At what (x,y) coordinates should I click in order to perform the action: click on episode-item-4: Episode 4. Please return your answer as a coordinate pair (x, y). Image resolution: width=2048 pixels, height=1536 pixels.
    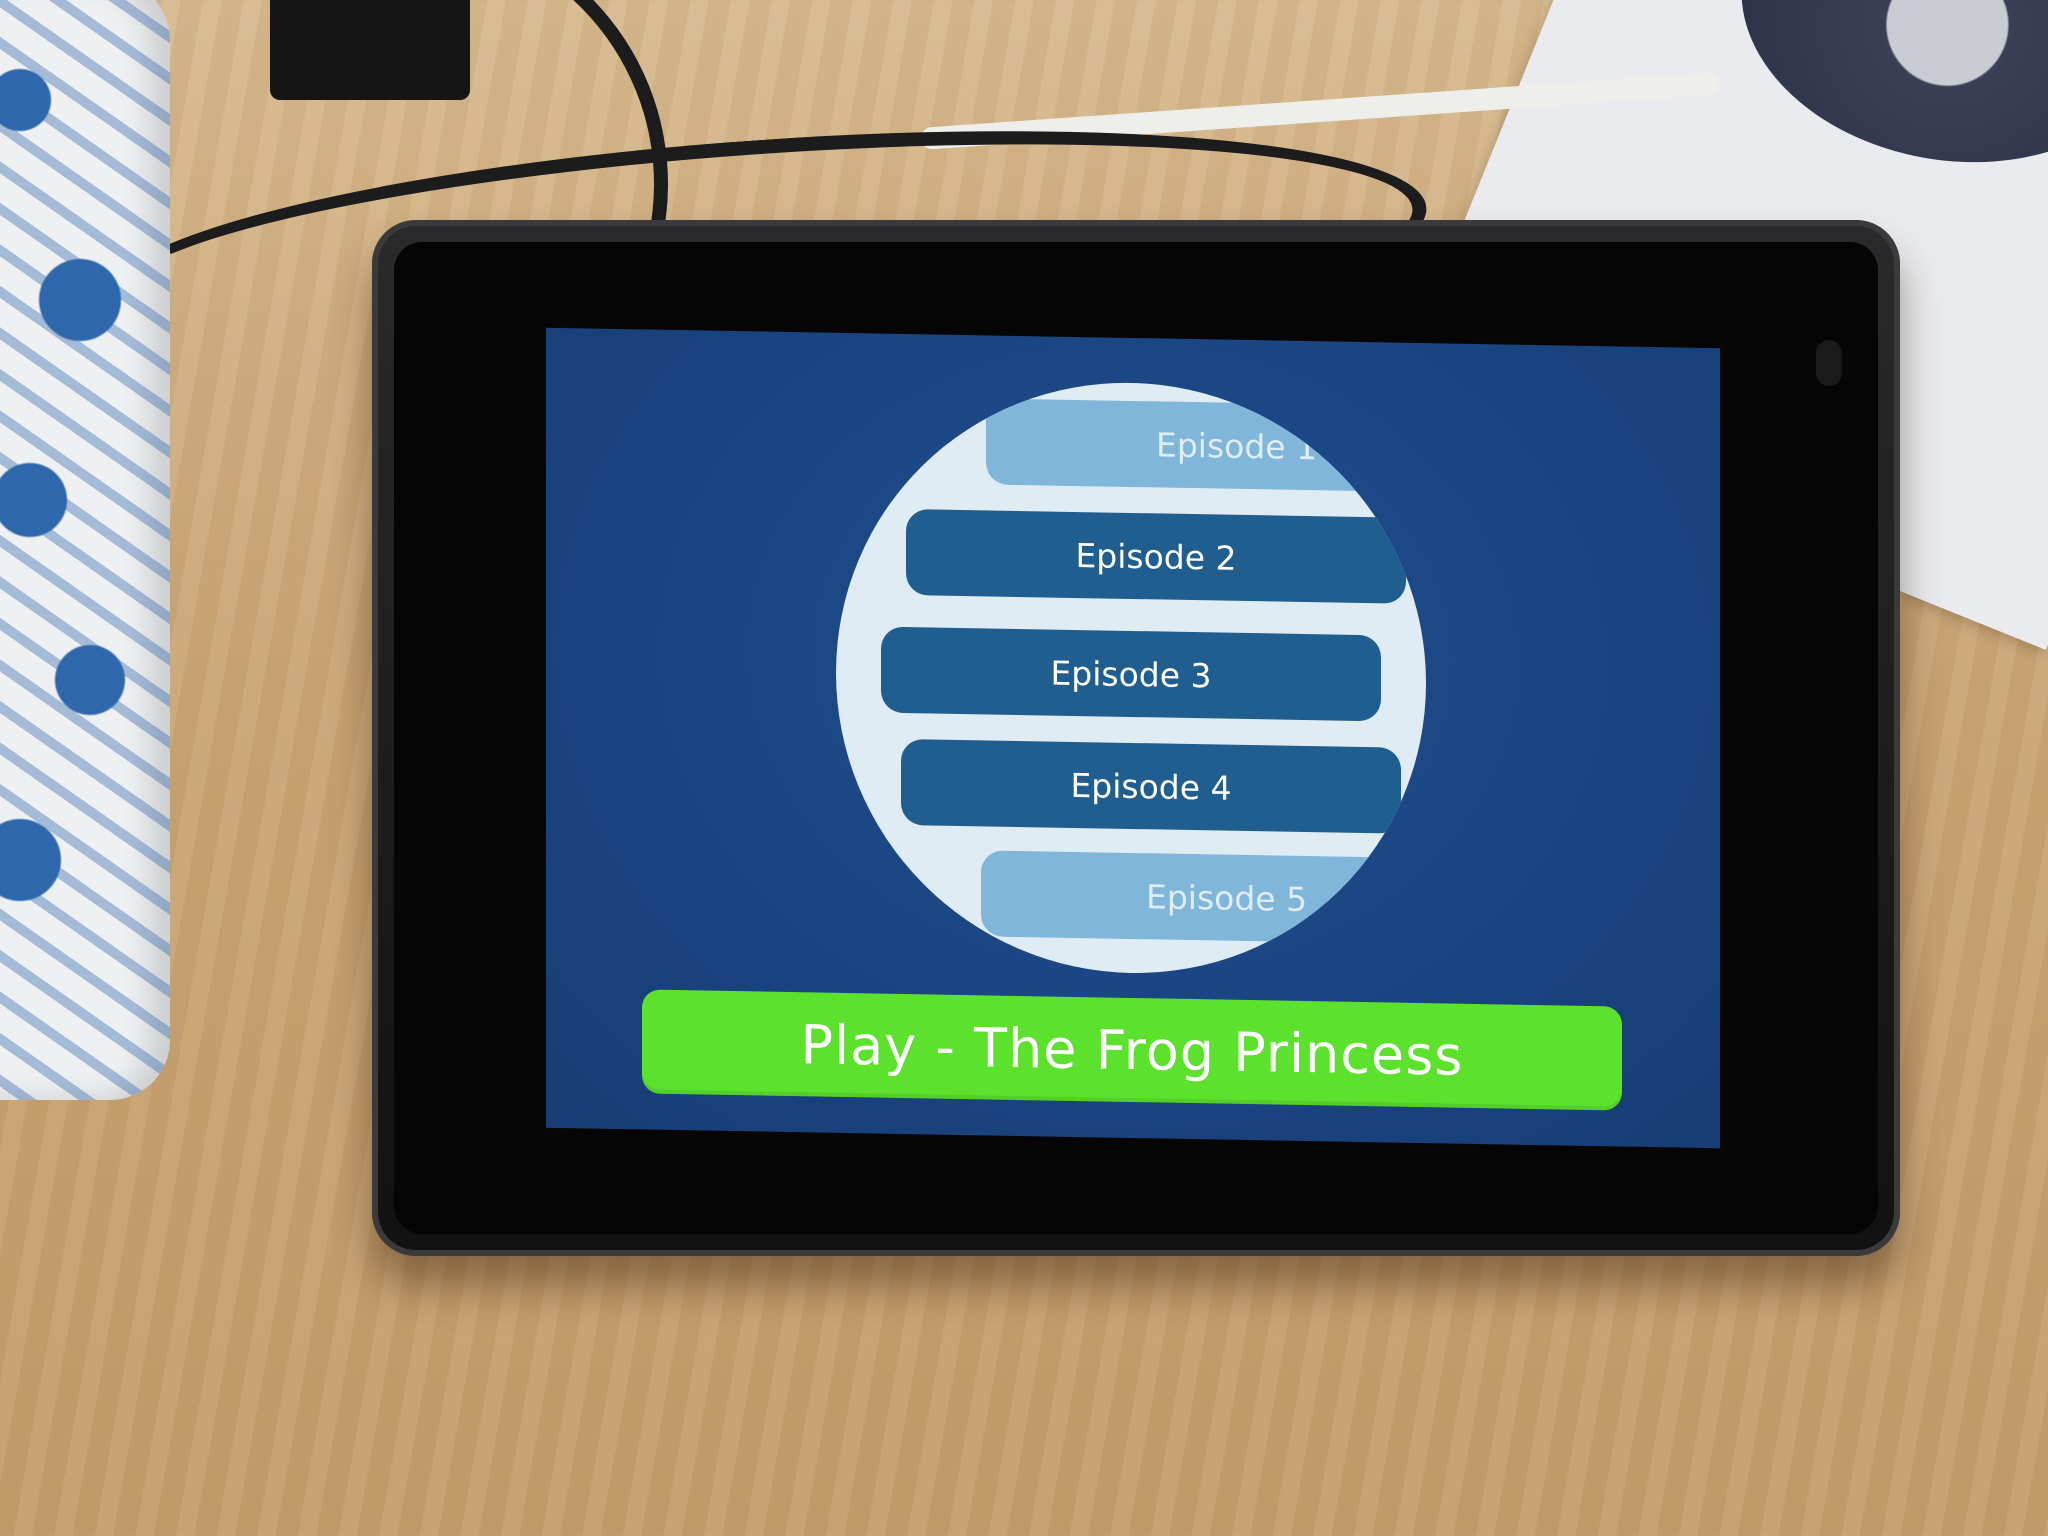
    Looking at the image, I should click on (1151, 786).